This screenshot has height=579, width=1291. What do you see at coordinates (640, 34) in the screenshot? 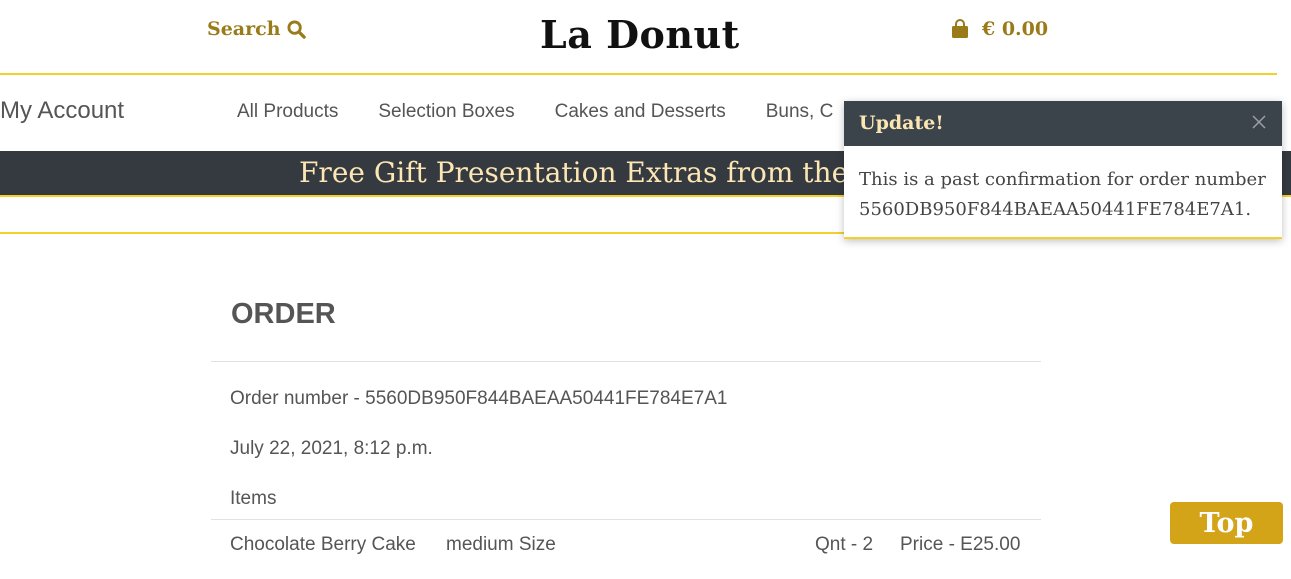
I see `brand-logo: La Donut` at bounding box center [640, 34].